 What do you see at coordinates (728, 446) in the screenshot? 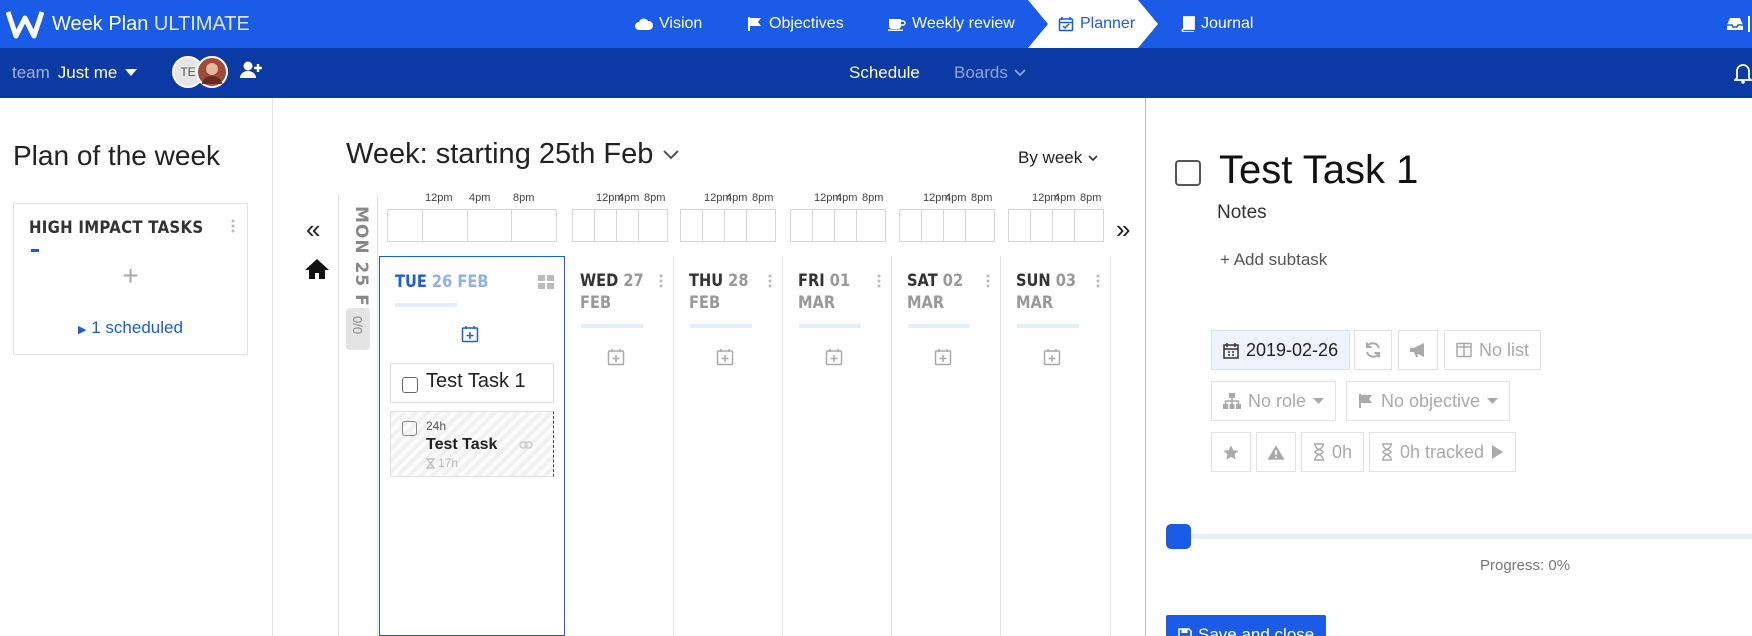
I see `day-column-thu: THU 28 FEB` at bounding box center [728, 446].